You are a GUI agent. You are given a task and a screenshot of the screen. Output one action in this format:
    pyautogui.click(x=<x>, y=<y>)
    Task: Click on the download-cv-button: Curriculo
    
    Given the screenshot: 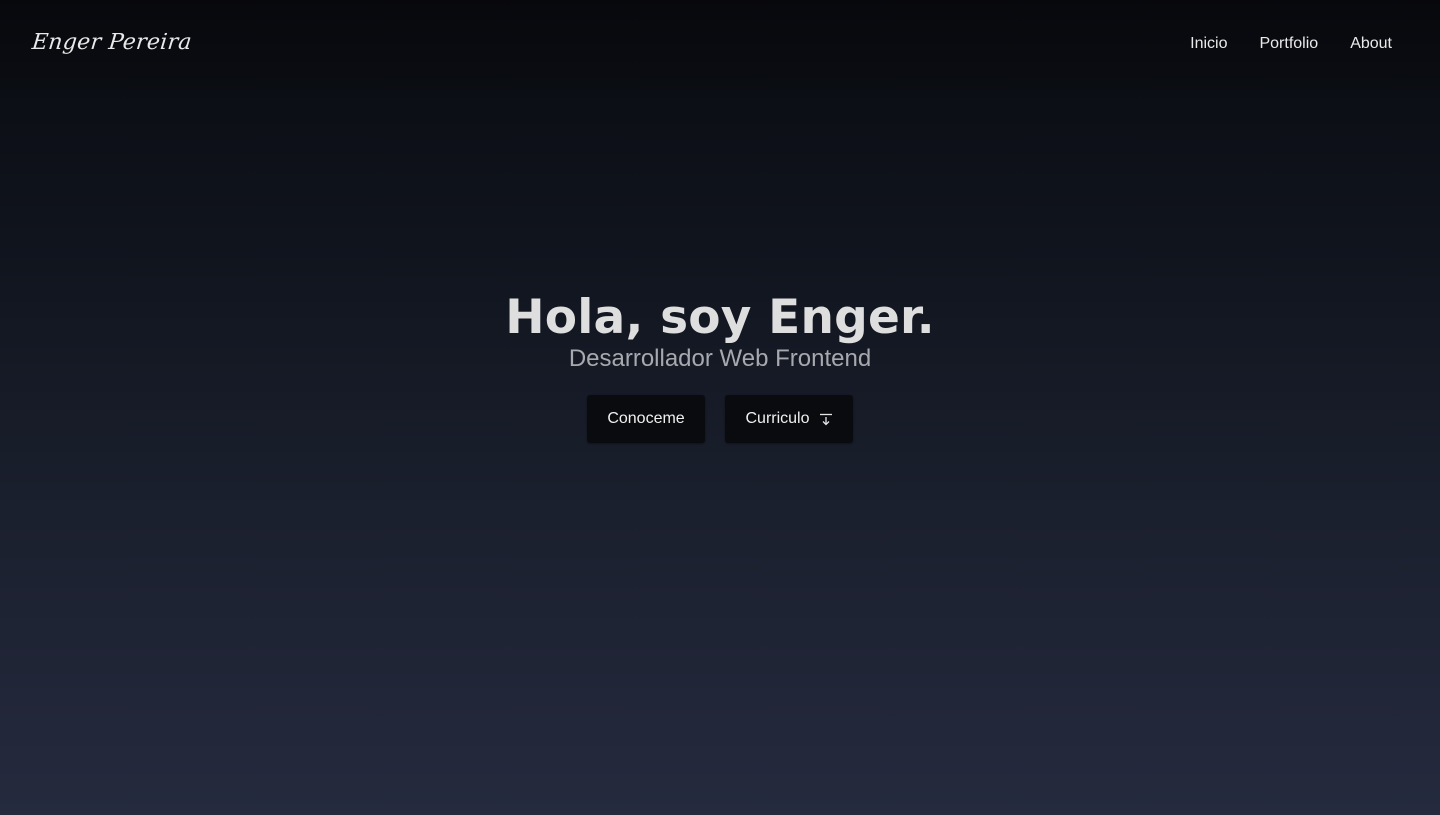 What is the action you would take?
    pyautogui.click(x=789, y=419)
    